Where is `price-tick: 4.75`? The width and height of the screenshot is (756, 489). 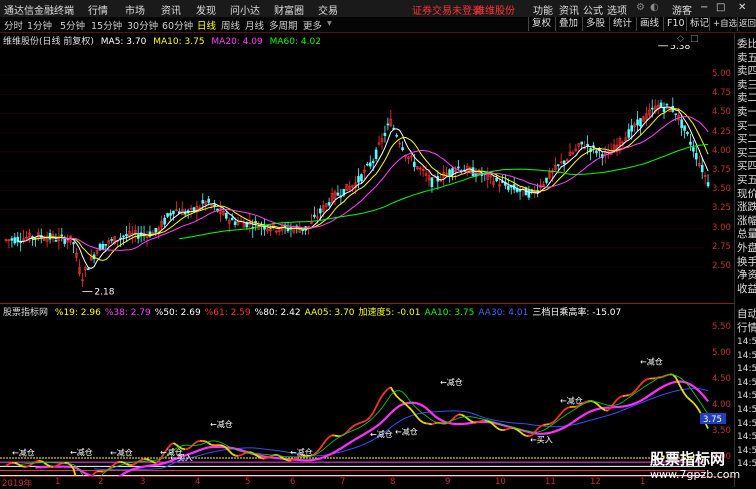 price-tick: 4.75 is located at coordinates (721, 93).